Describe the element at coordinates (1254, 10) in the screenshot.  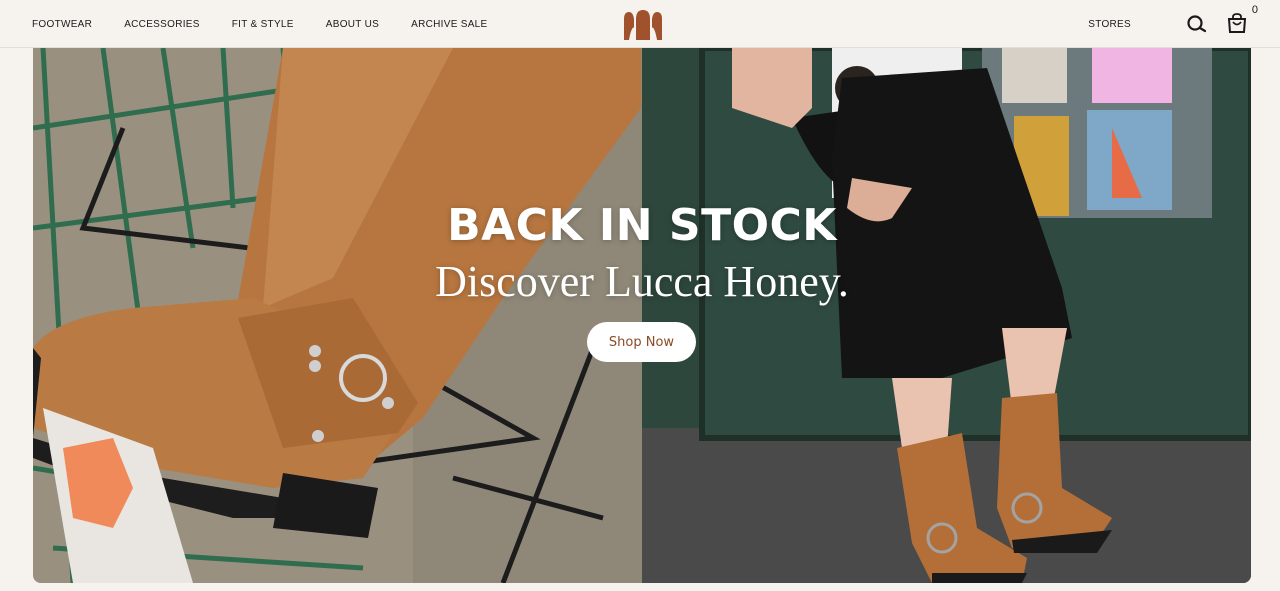
I see `cart-count-badge: 0` at that location.